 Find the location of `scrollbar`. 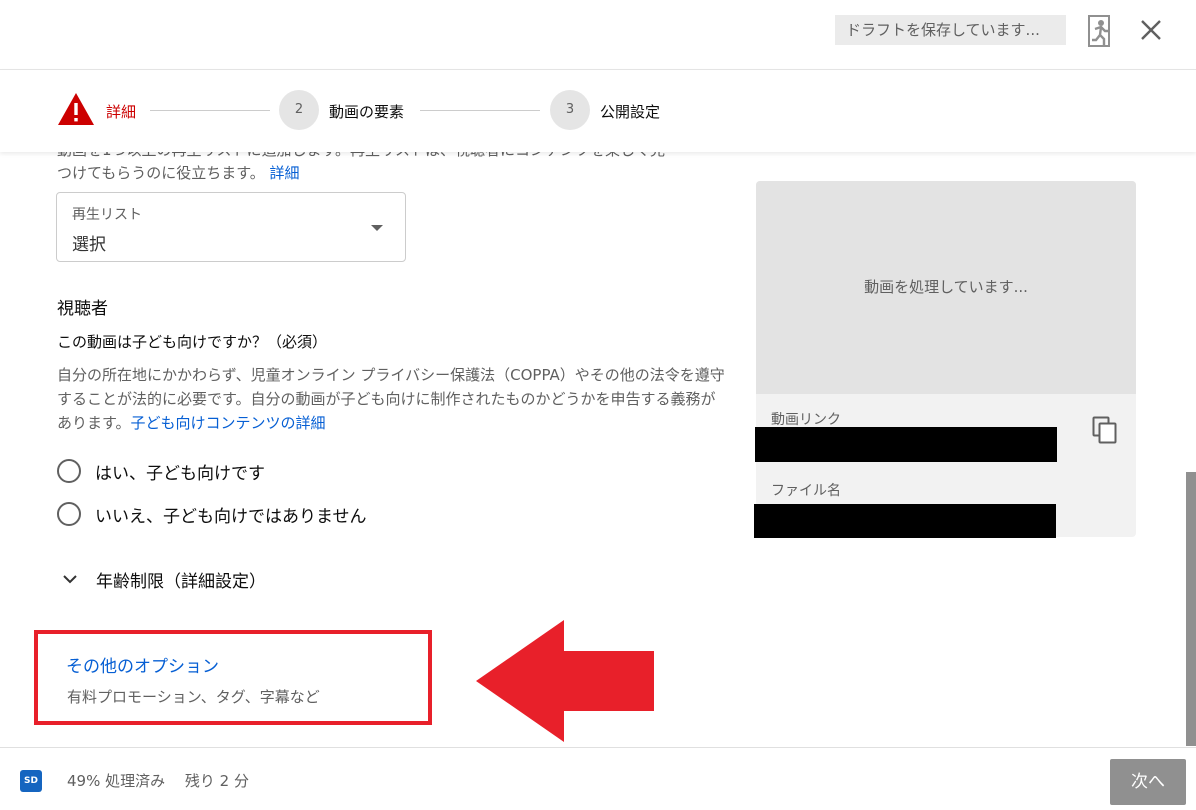

scrollbar is located at coordinates (1191, 609).